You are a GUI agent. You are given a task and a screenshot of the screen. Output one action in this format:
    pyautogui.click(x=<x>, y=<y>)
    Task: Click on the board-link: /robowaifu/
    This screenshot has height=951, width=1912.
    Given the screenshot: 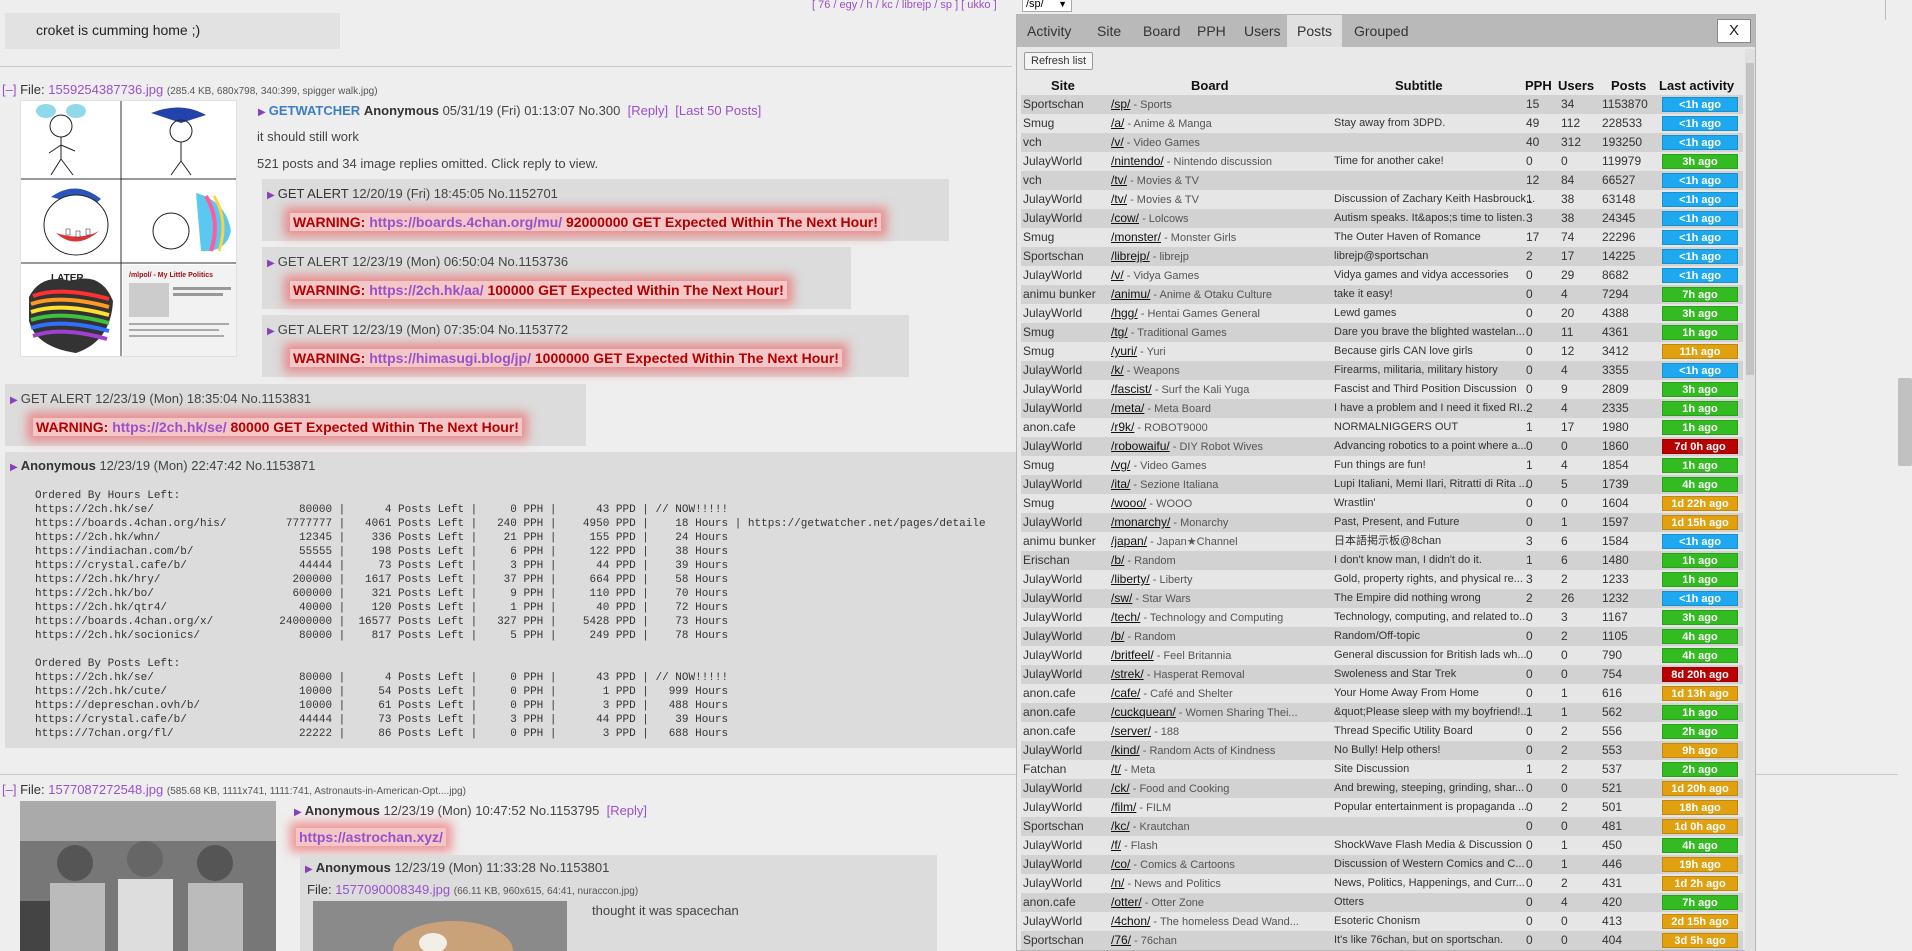 What is the action you would take?
    pyautogui.click(x=1140, y=446)
    